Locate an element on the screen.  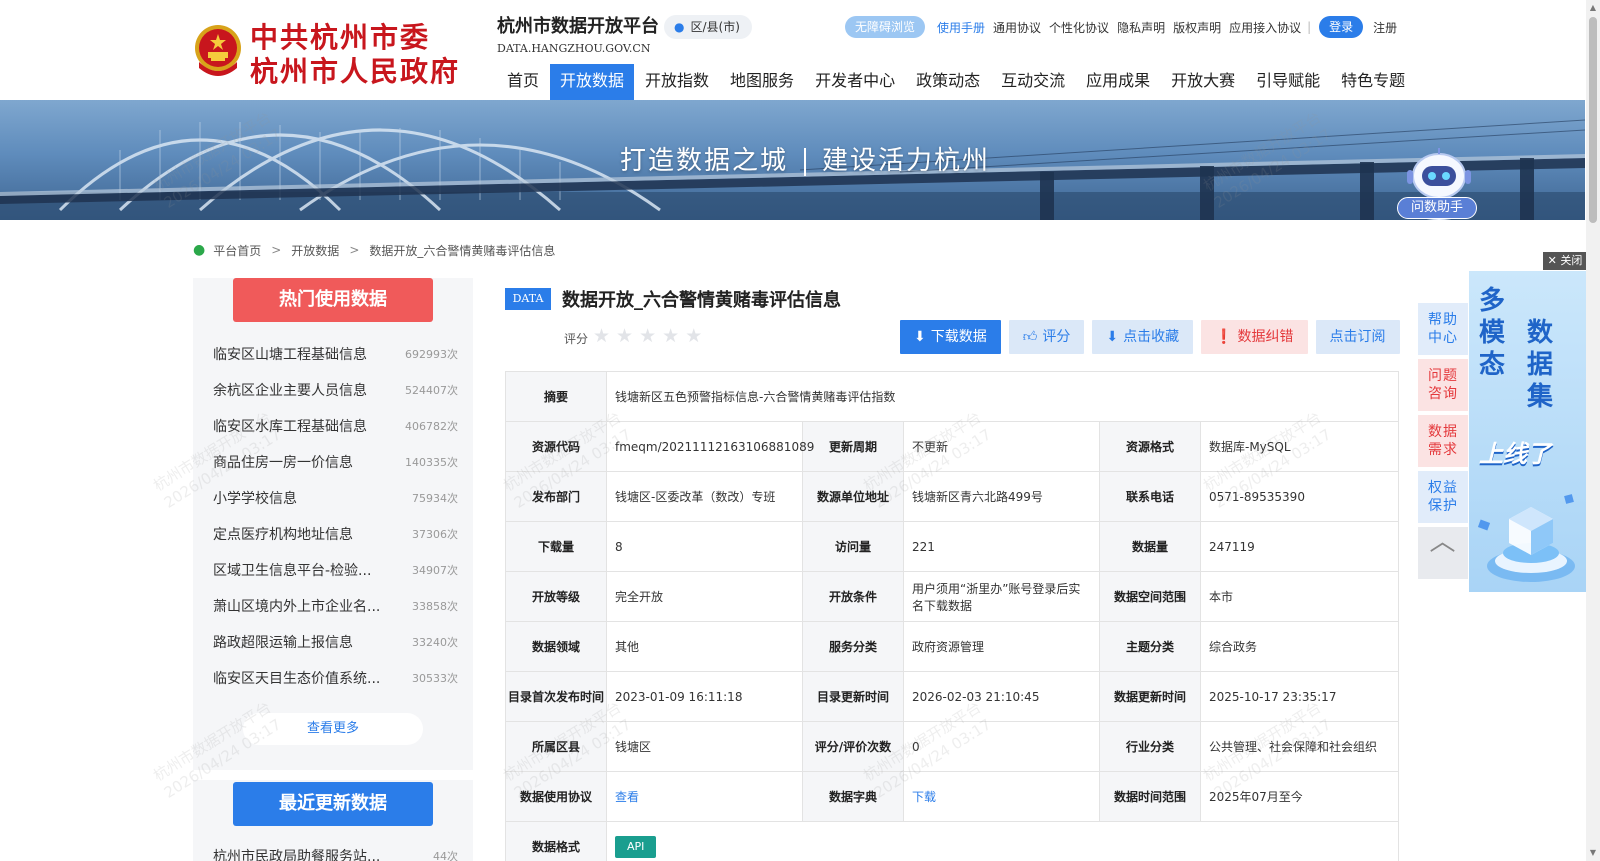
nav-developer-center: 开发者中心 is located at coordinates (855, 82).